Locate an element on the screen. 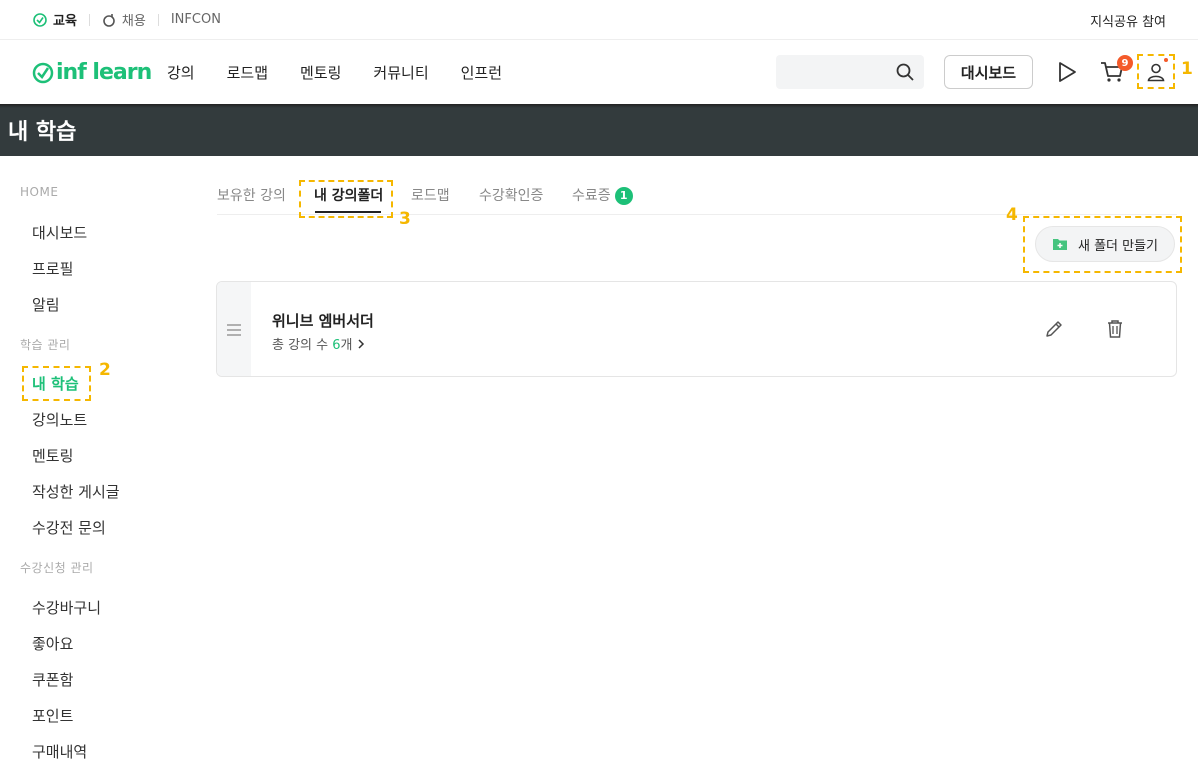 The image size is (1198, 781). sidebar-item-mentoring: 멘토링 is located at coordinates (52, 455).